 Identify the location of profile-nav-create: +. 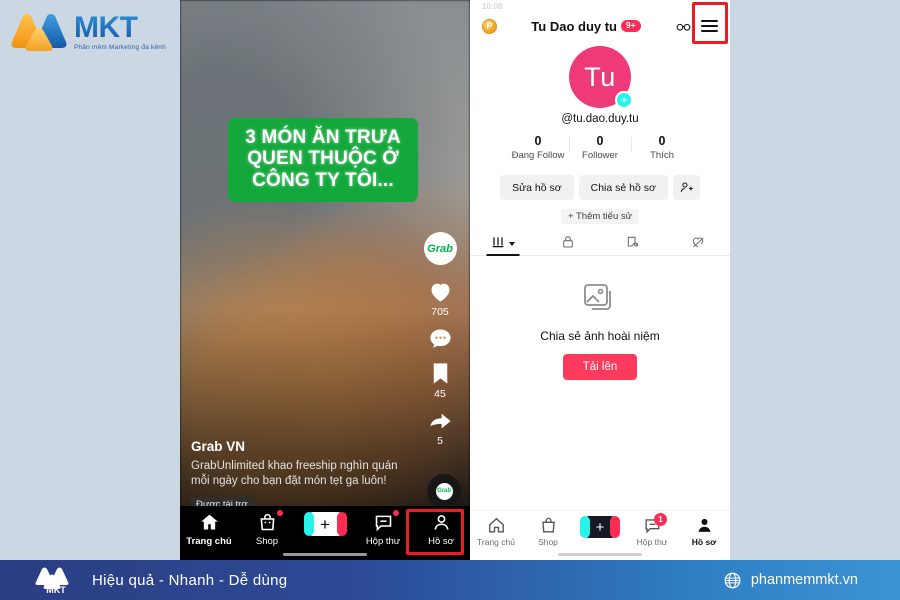
(600, 528).